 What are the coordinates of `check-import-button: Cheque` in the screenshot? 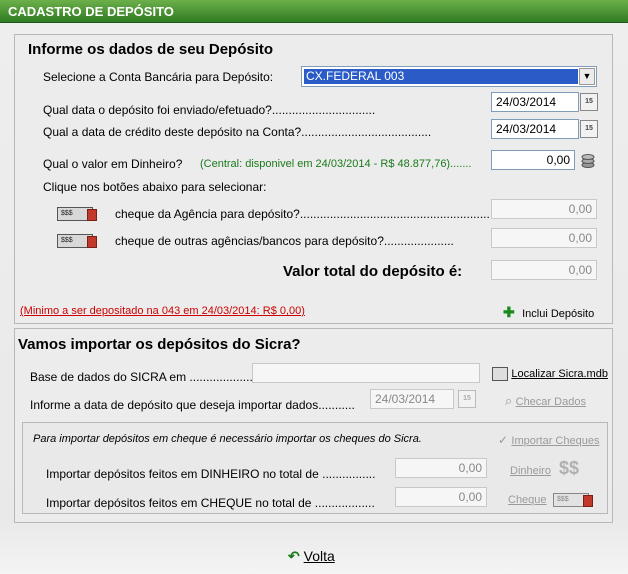 It's located at (527, 500).